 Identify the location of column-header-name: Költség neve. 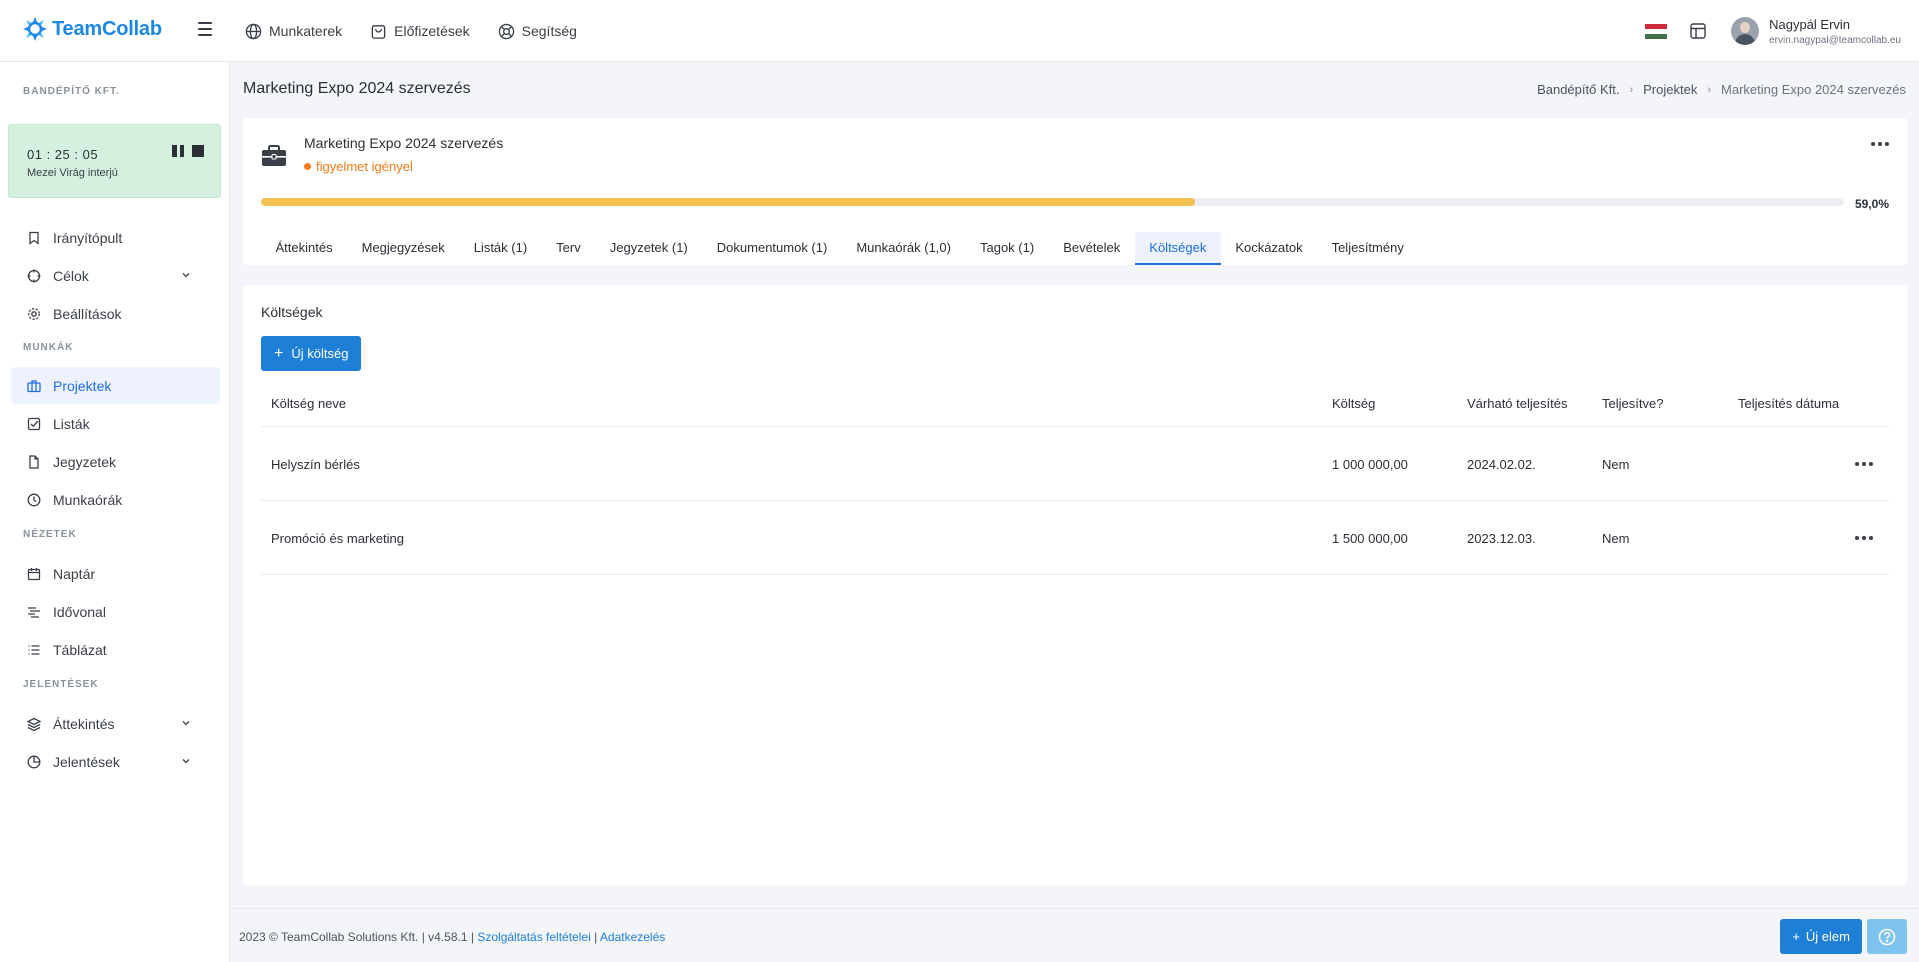
(308, 403).